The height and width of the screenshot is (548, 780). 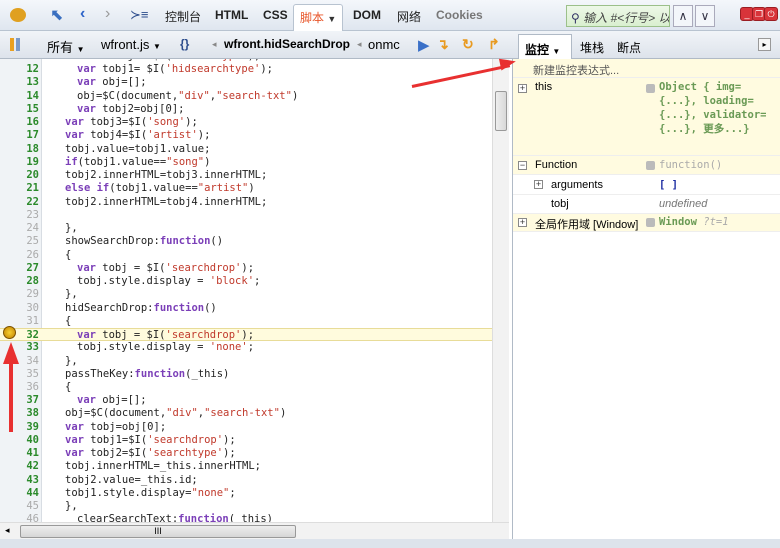 I want to click on line-number: 45, so click(x=19, y=506).